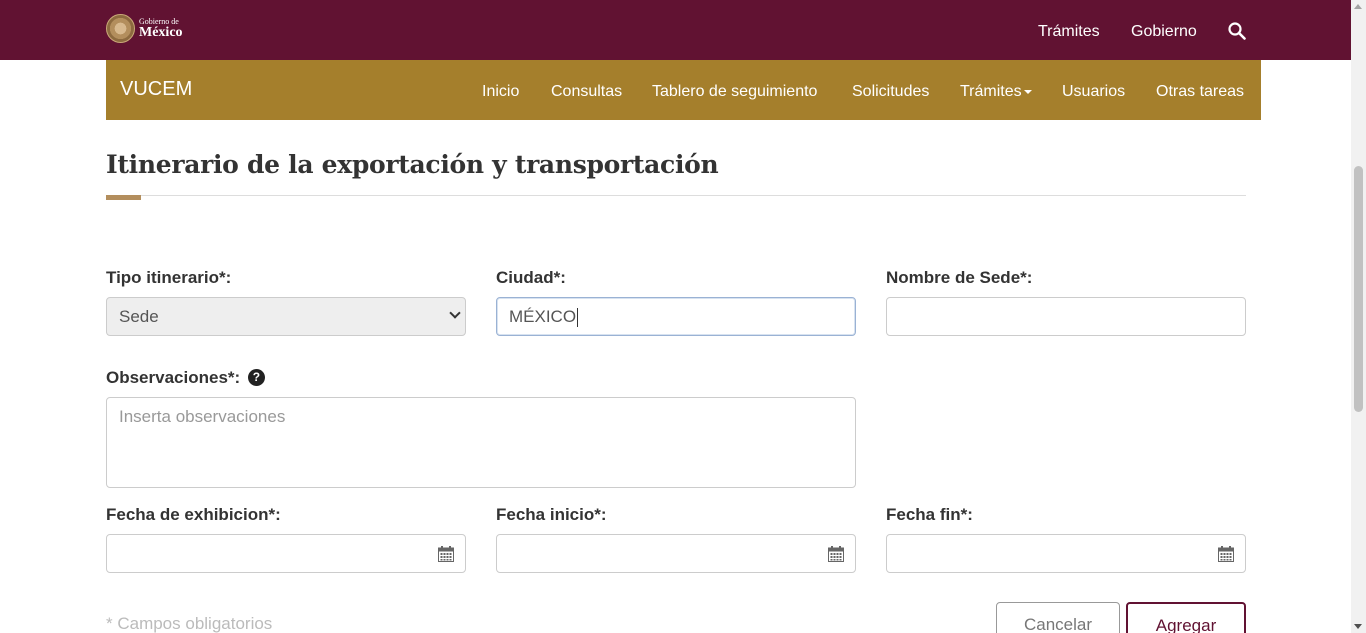  I want to click on observaciones-label: Observaciones*: ?, so click(185, 378).